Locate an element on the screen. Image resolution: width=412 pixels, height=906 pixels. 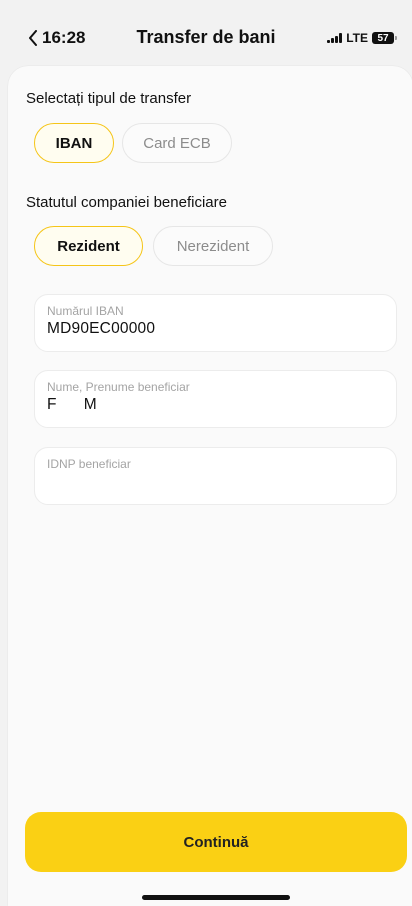
network-type: LTE is located at coordinates (357, 38).